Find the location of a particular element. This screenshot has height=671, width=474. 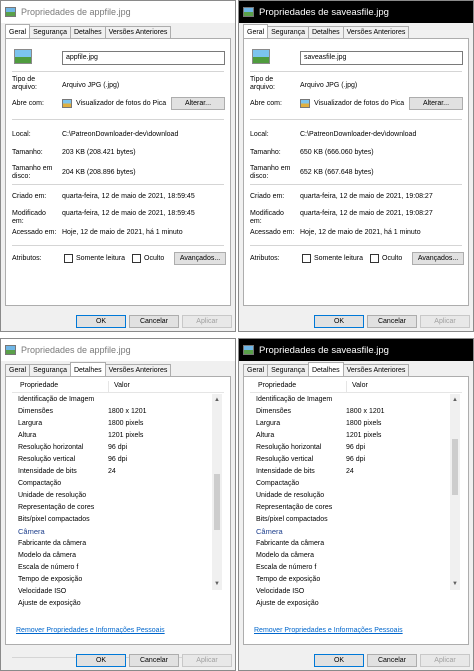

property-name: Câmera is located at coordinates (269, 531).